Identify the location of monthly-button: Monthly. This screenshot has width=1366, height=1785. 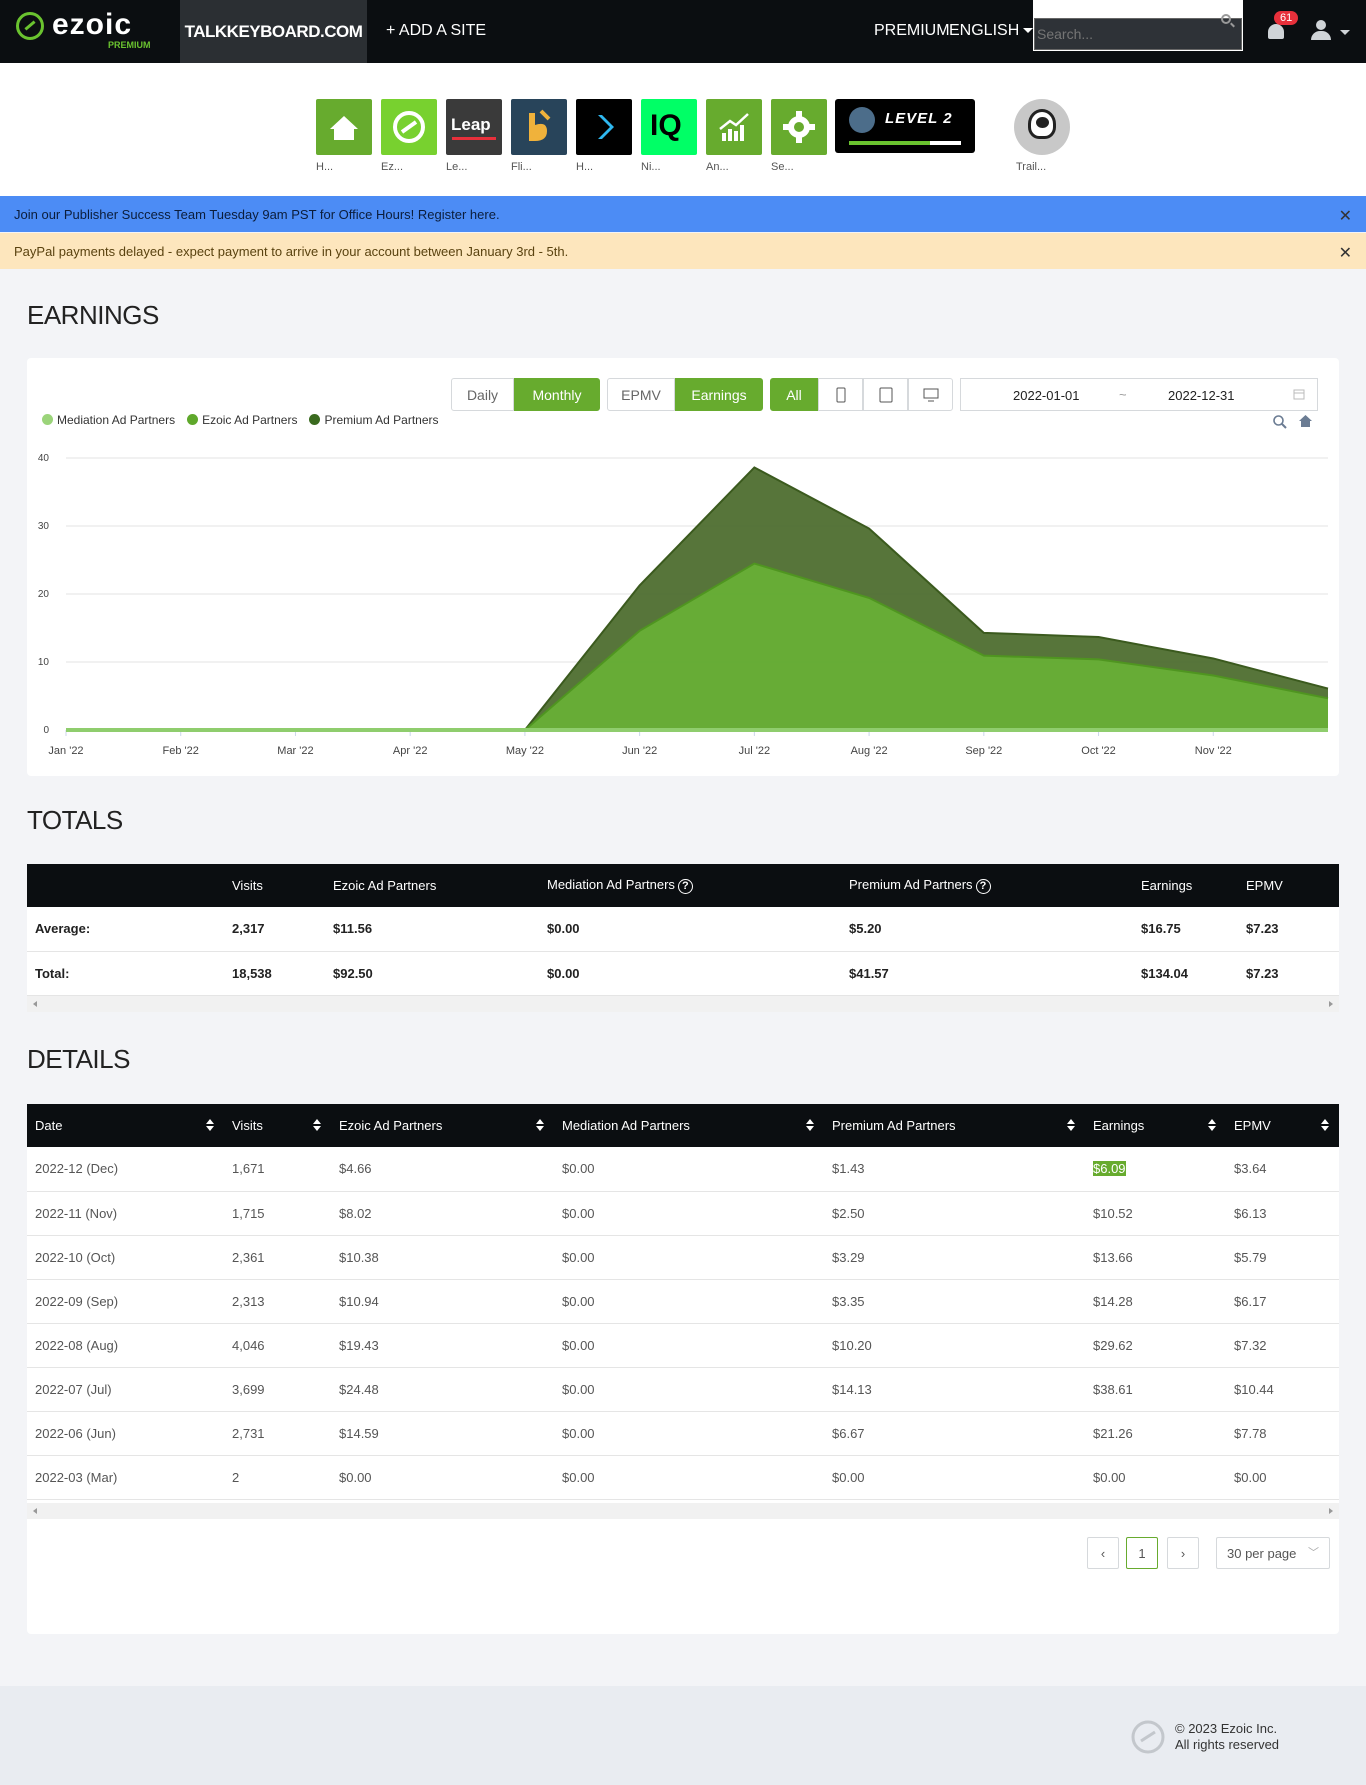
(557, 394).